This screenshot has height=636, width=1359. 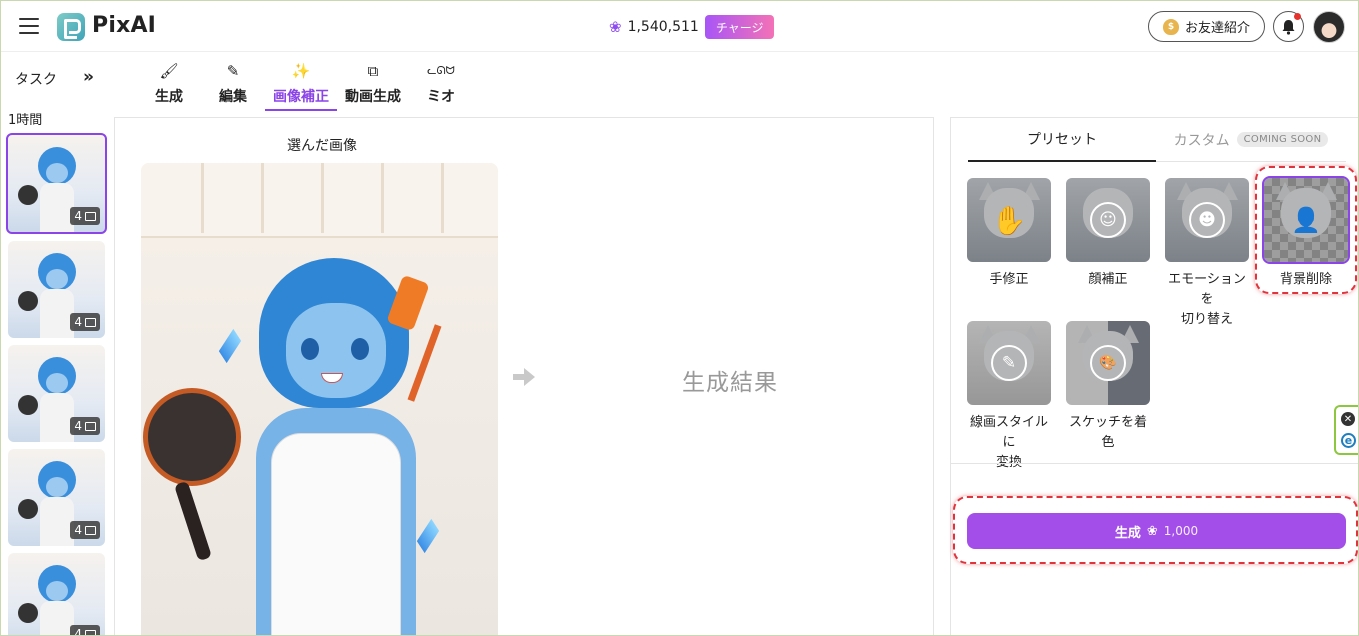 I want to click on tab-edit: ✎ 編集, so click(x=233, y=86).